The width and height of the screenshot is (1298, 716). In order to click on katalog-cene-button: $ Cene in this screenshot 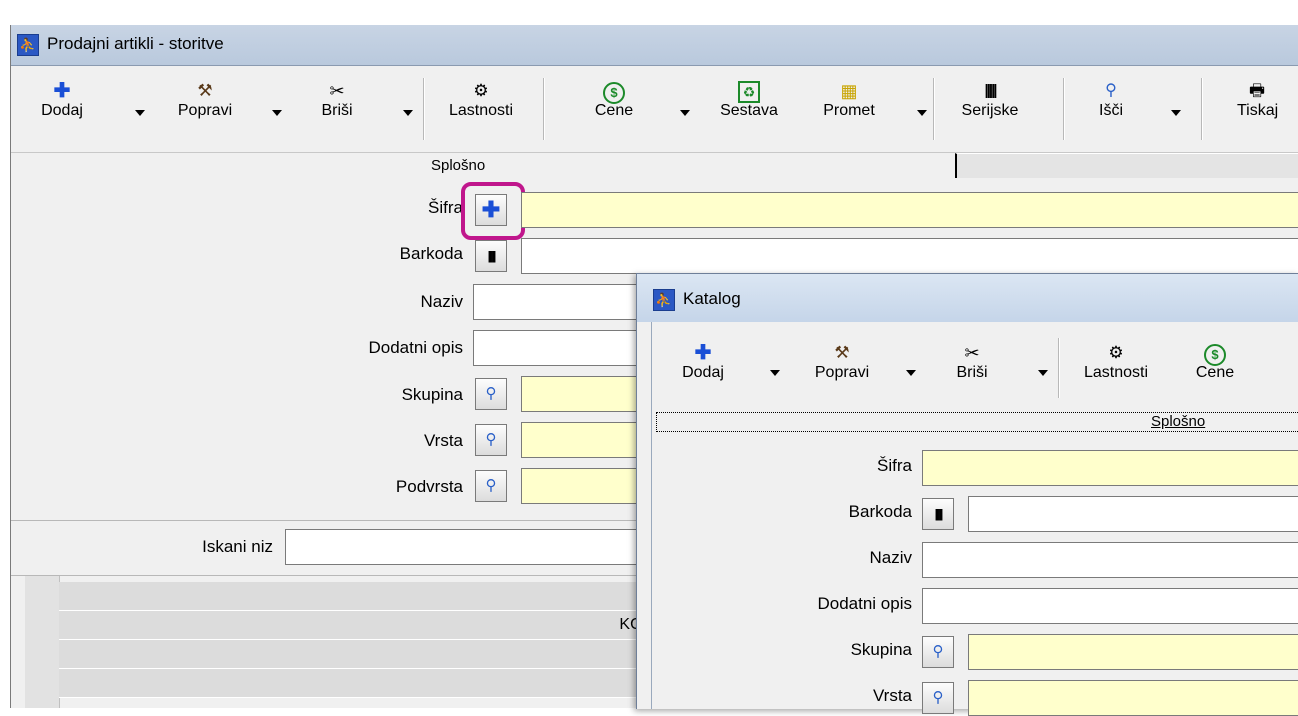, I will do `click(1215, 362)`.